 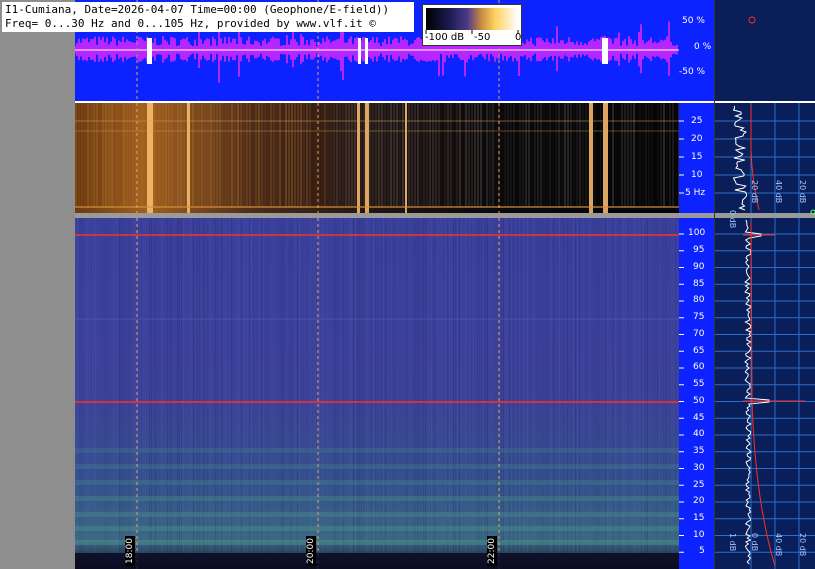 What do you see at coordinates (697, 139) in the screenshot?
I see `low-tick-20: 20` at bounding box center [697, 139].